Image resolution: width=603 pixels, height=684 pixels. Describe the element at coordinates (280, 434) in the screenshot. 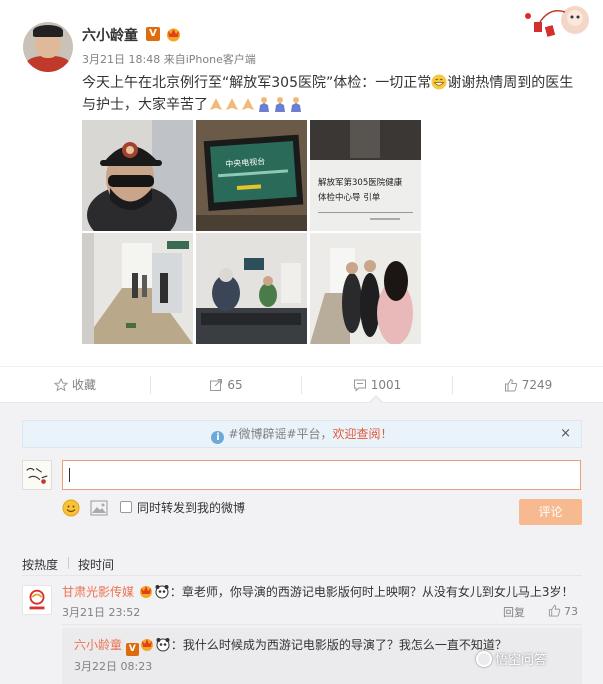

I see `notice-text: #微博辟谣#平台，` at that location.